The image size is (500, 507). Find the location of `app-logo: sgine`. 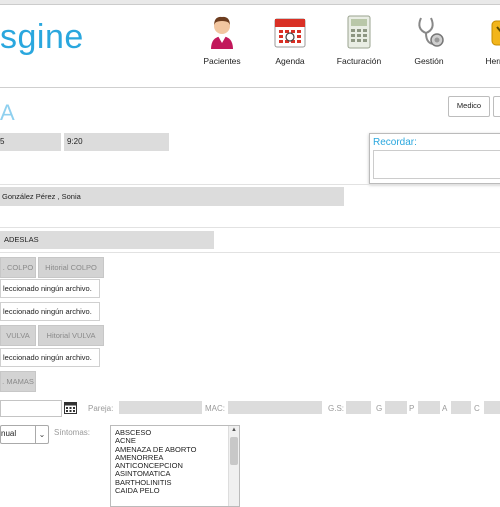

app-logo: sgine is located at coordinates (42, 37).